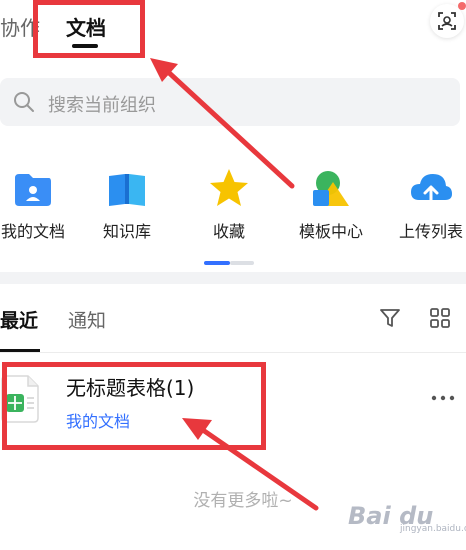  What do you see at coordinates (32, 231) in the screenshot?
I see `quick-item-label: 我的文档` at bounding box center [32, 231].